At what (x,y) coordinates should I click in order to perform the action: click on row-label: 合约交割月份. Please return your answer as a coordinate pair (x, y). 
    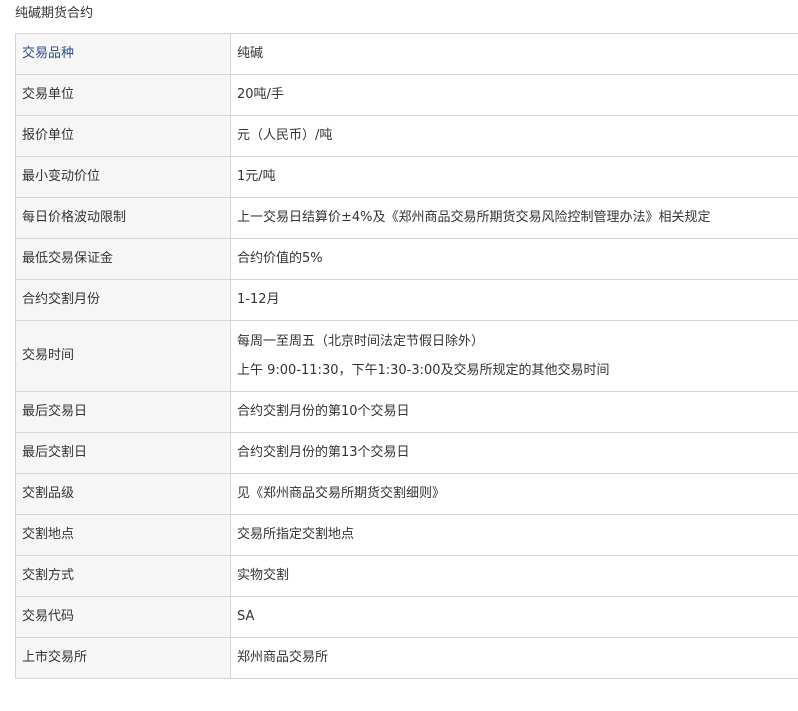
    Looking at the image, I should click on (123, 300).